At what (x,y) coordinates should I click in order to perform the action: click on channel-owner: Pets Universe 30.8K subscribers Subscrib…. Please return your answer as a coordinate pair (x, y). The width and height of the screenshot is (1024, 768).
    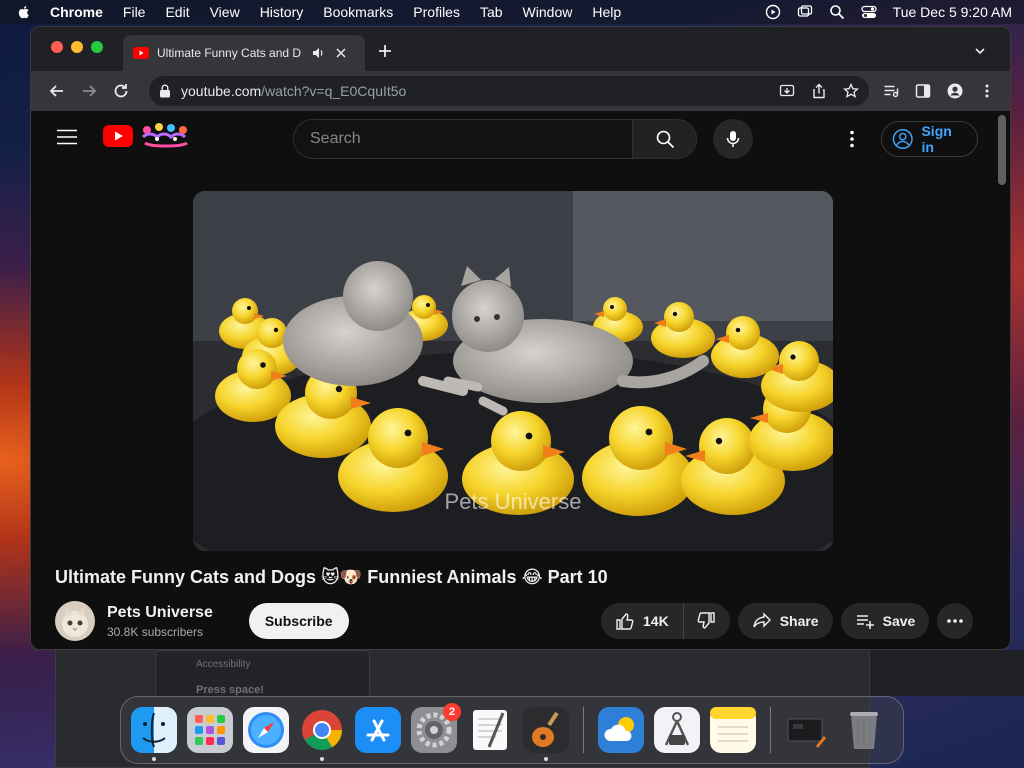
    Looking at the image, I should click on (202, 621).